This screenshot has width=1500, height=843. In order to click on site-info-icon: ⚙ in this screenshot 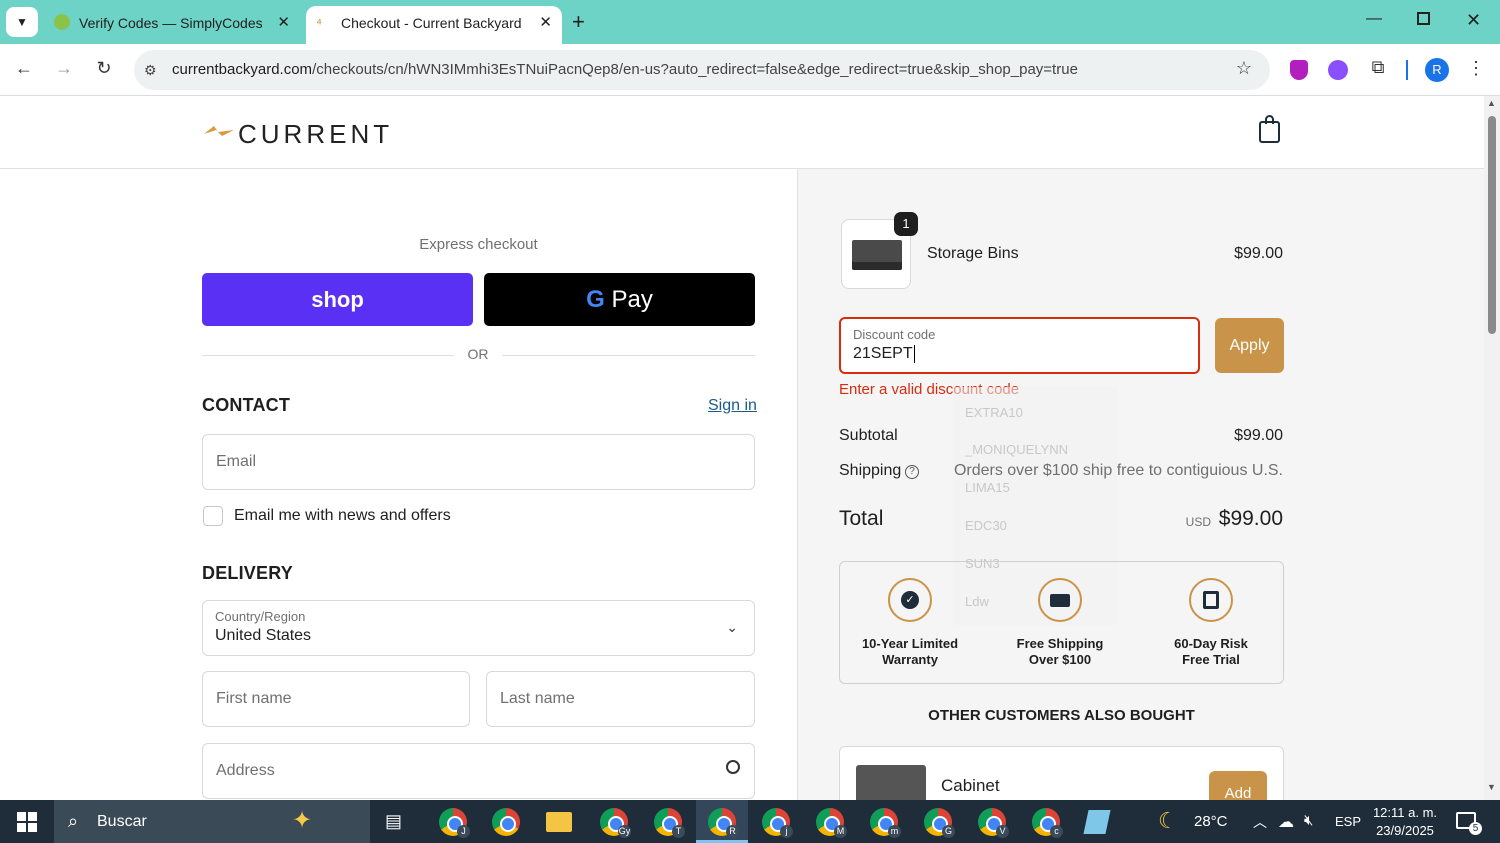, I will do `click(150, 70)`.